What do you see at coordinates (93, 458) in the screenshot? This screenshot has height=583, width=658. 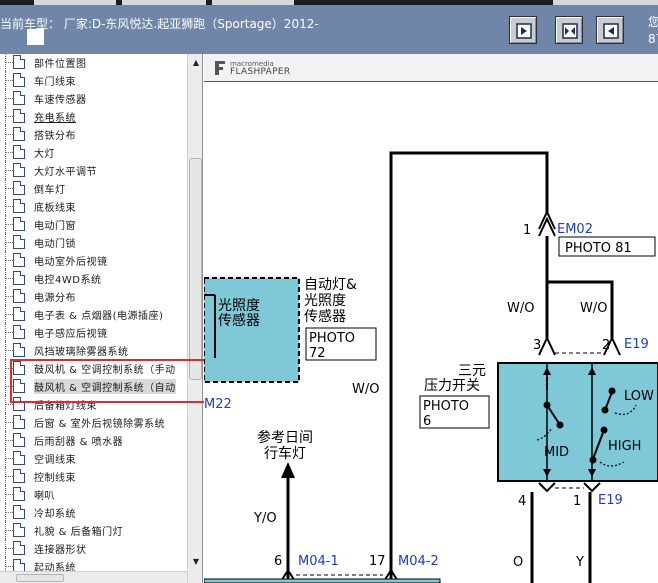 I see `tree-item: 空调线束` at bounding box center [93, 458].